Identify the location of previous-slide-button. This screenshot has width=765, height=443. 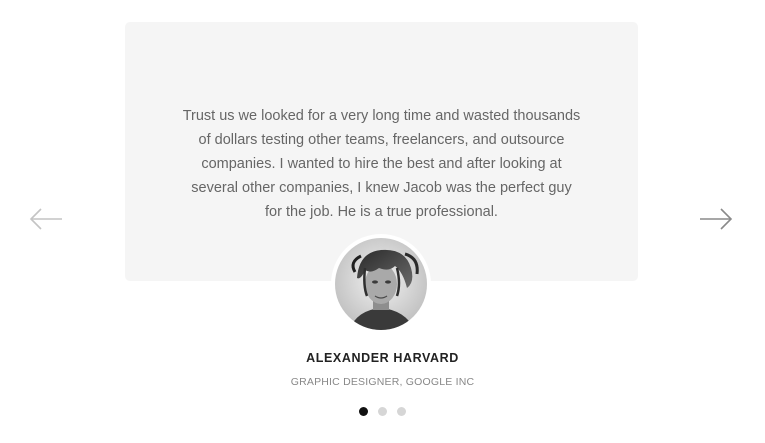
(46, 219).